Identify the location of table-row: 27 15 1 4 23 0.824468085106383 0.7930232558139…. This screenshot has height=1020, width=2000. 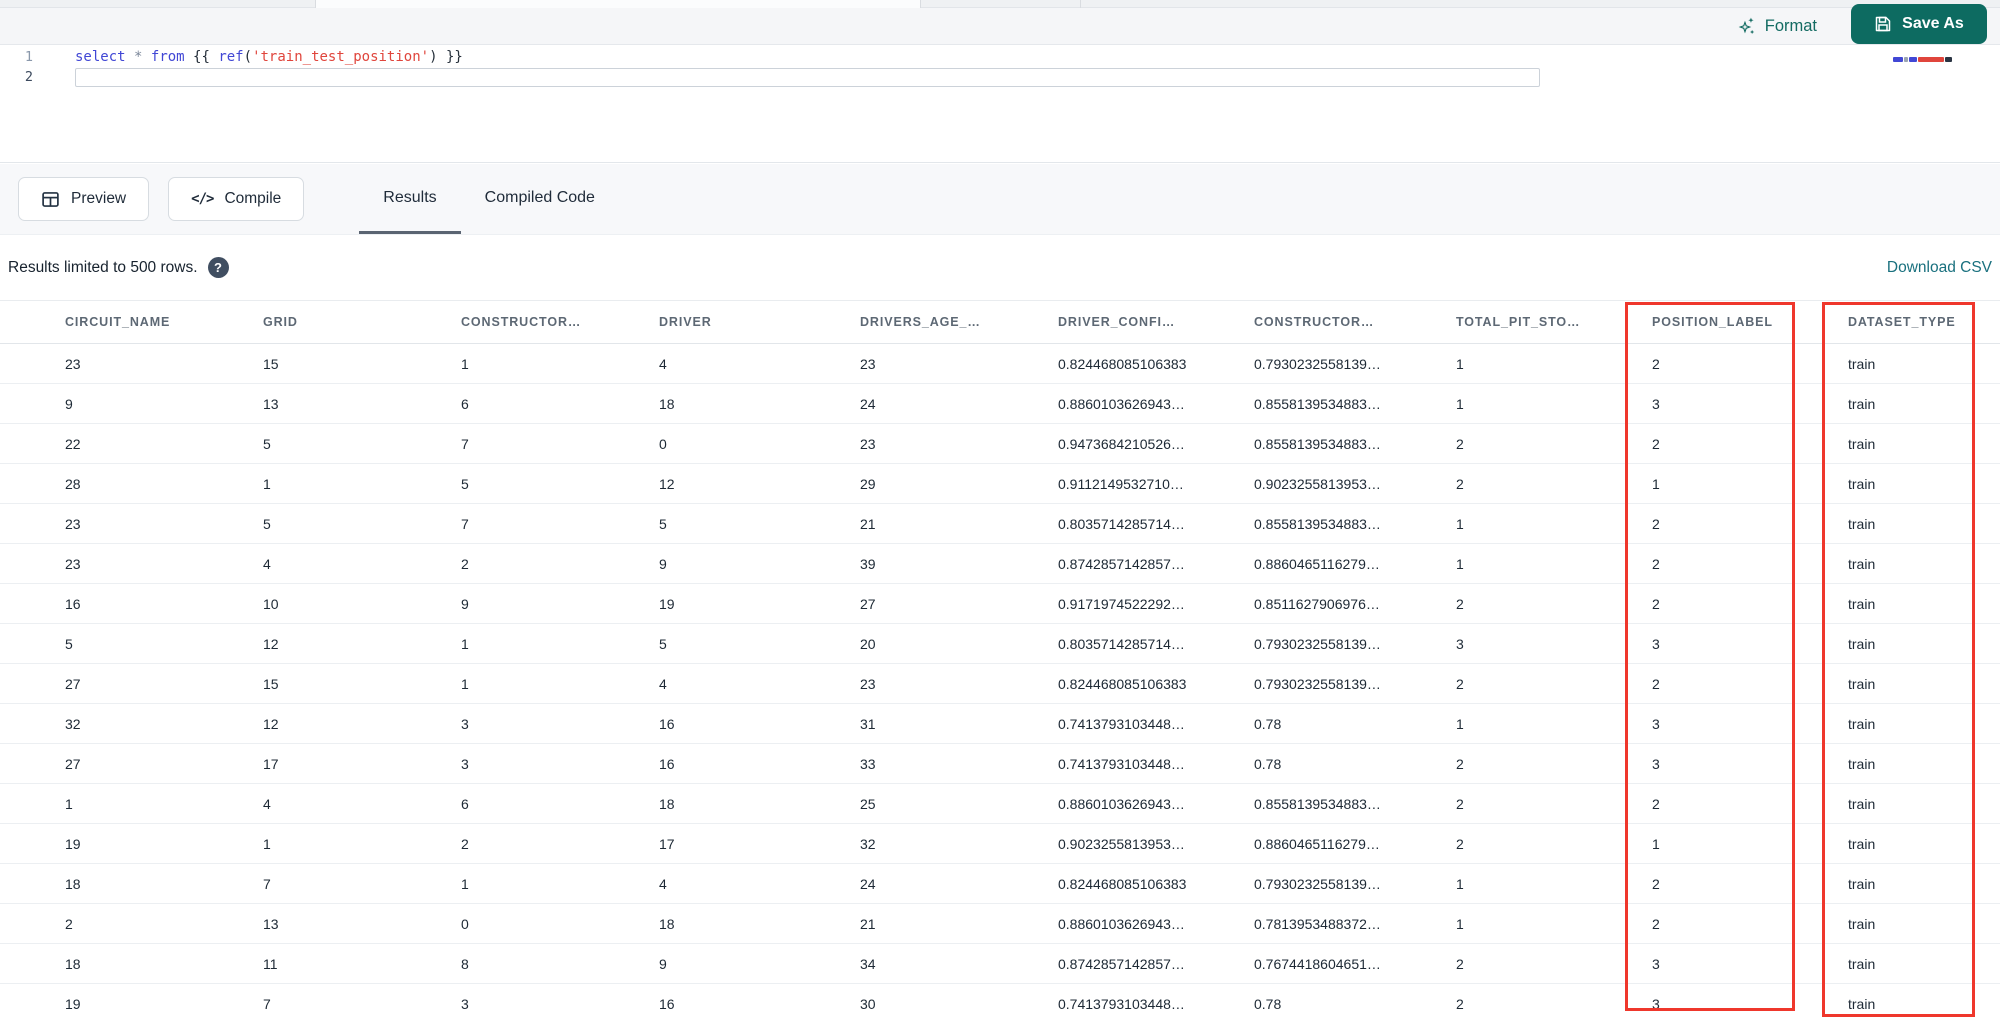
(1000, 684).